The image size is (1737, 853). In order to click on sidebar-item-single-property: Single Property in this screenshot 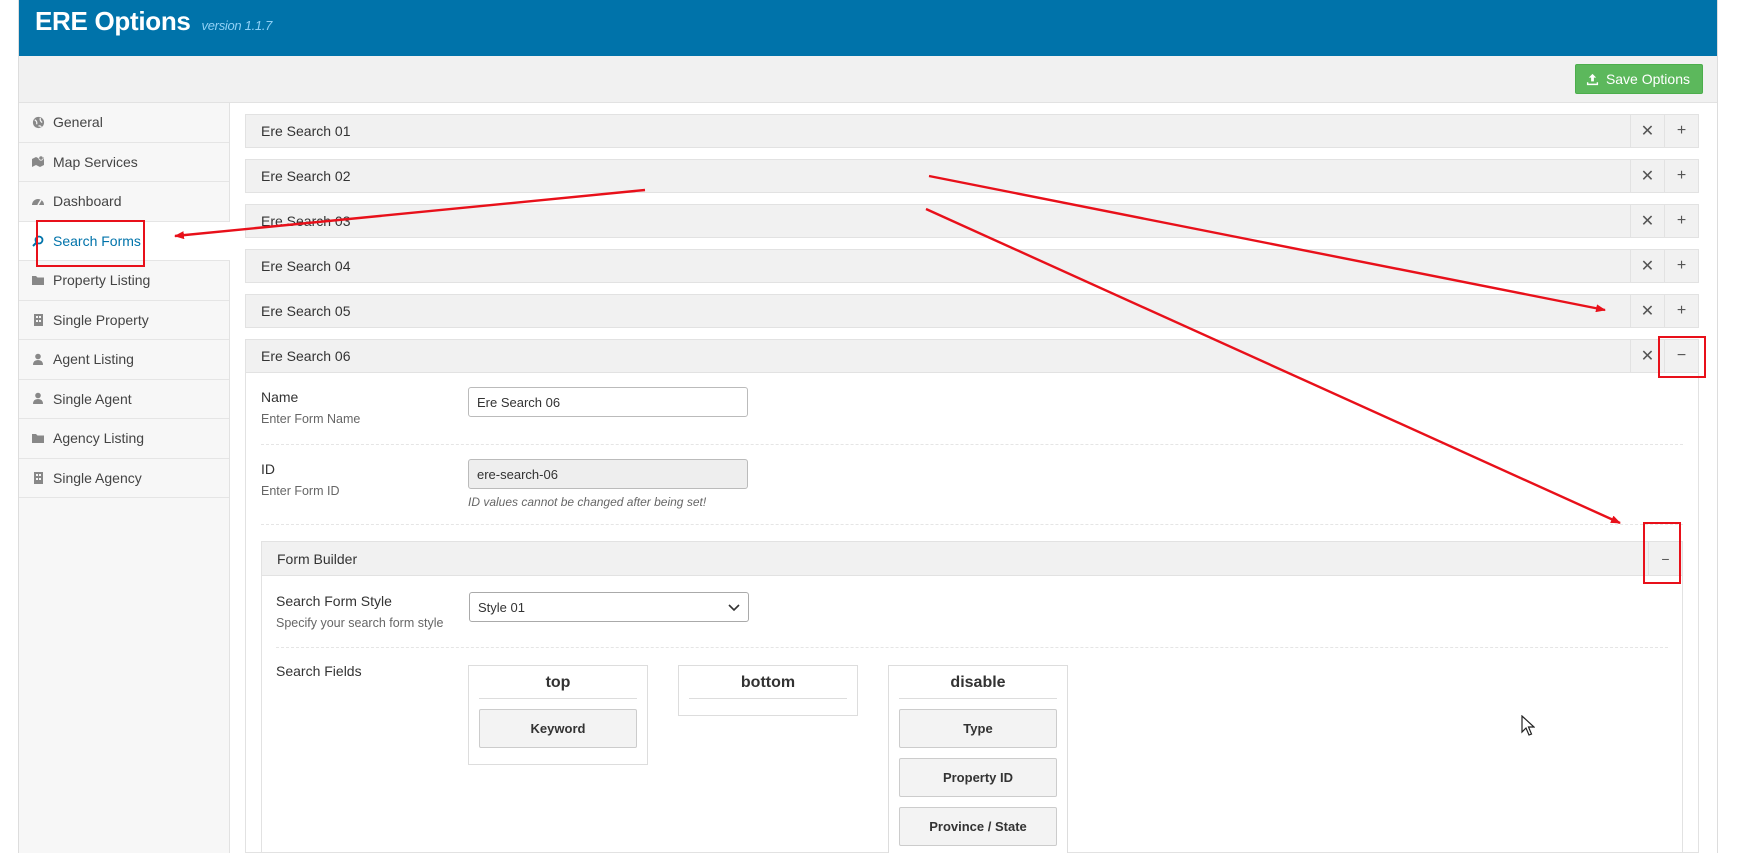, I will do `click(124, 320)`.